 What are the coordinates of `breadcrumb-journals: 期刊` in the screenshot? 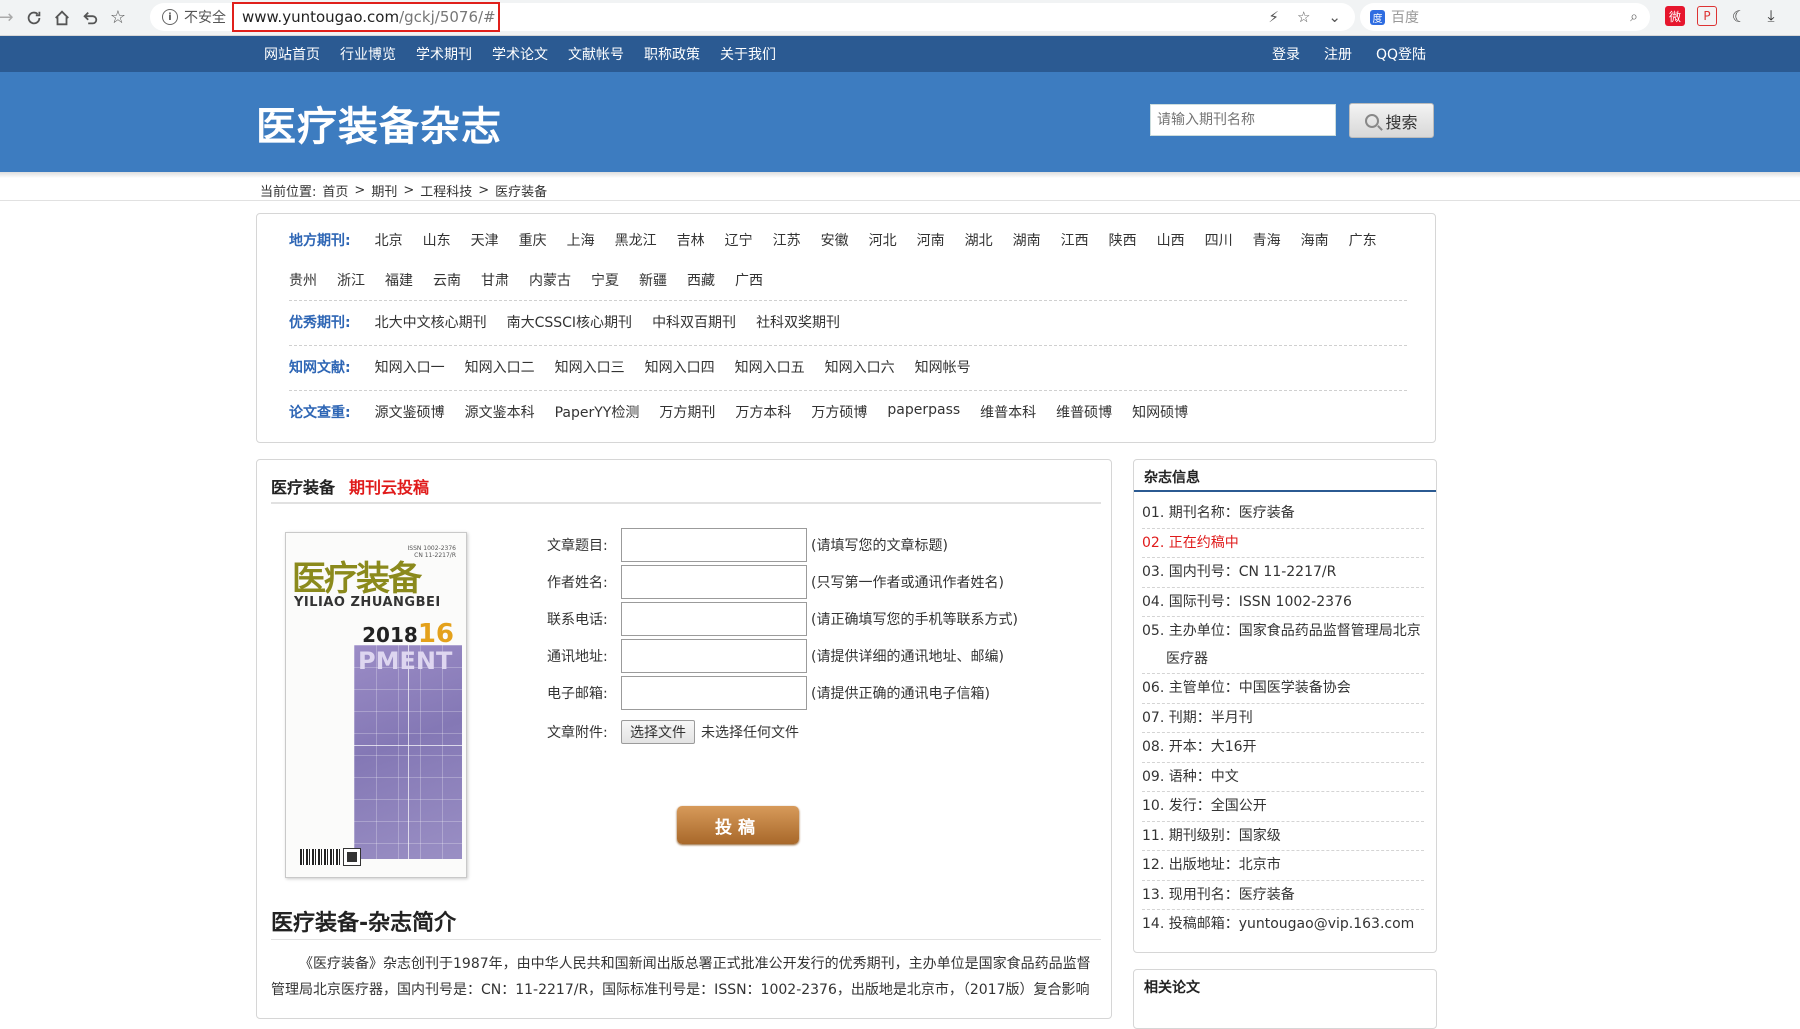 It's located at (384, 190).